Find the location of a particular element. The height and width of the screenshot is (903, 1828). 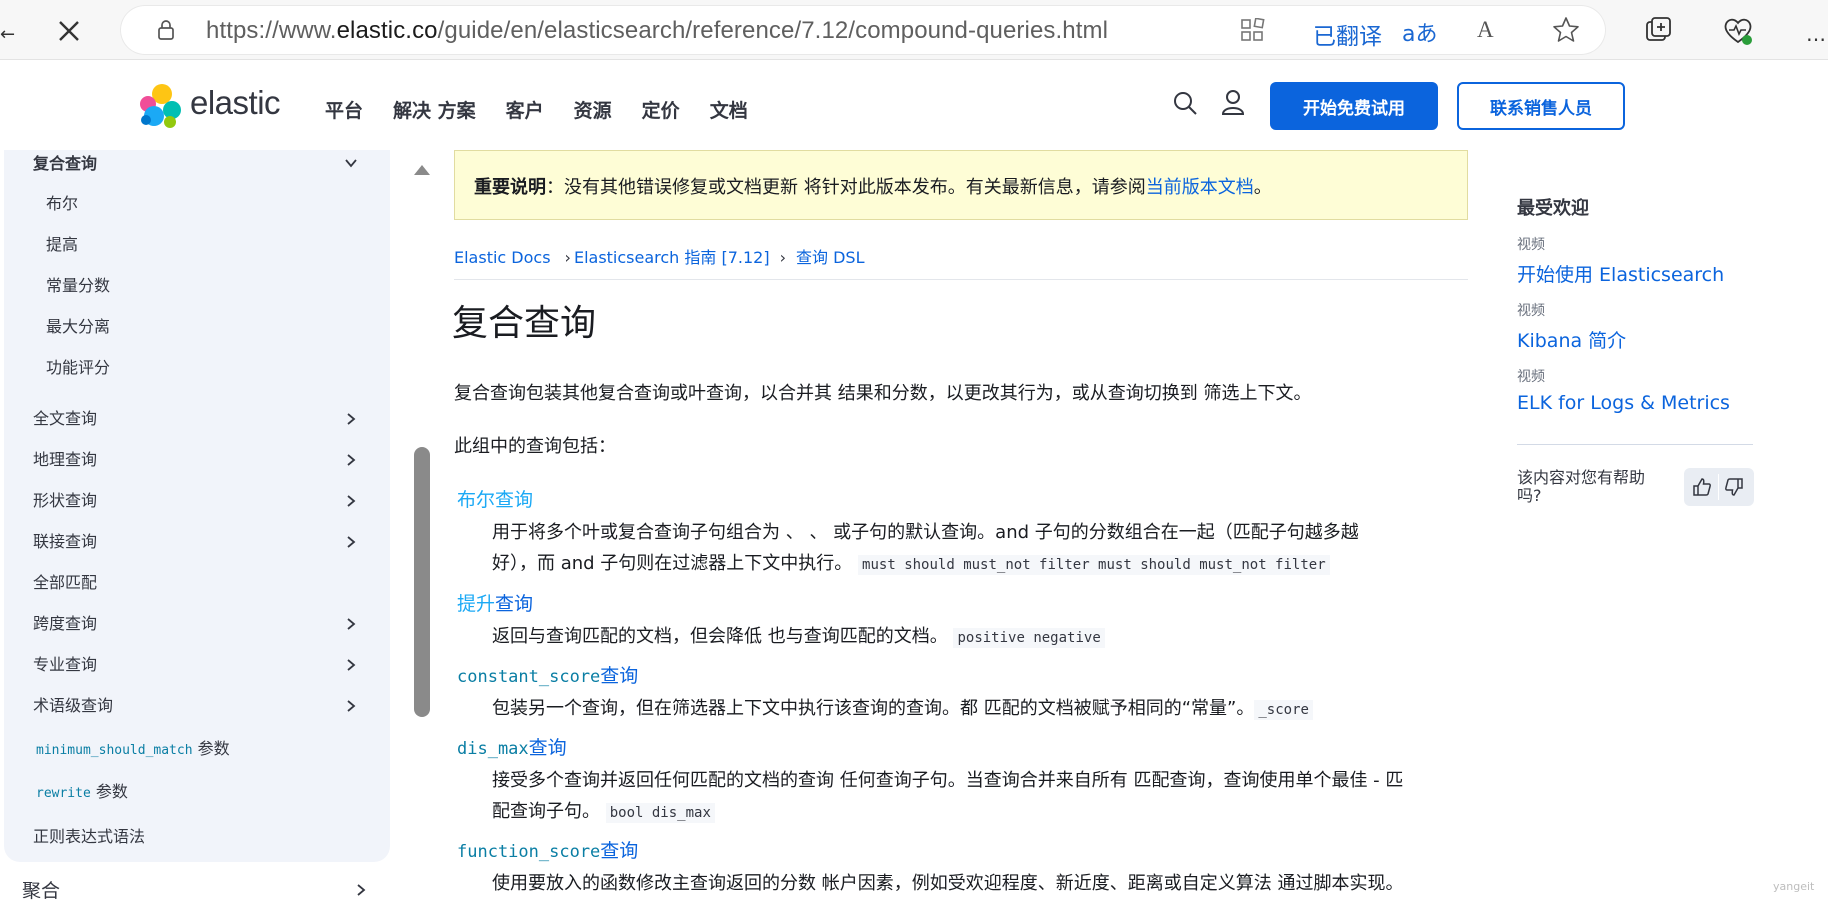

elastic-logo-icon is located at coordinates (160, 106).